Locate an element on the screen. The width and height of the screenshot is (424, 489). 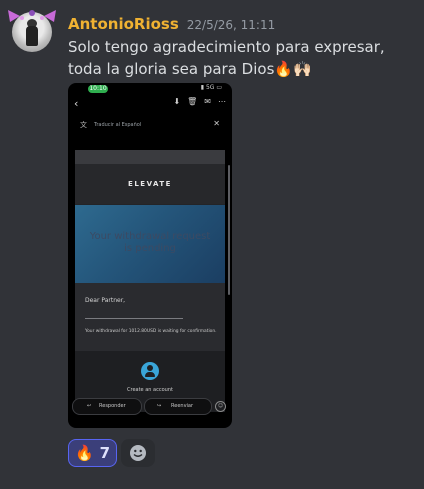
banner-text: Your withdrawal request is pending is located at coordinates (150, 242).